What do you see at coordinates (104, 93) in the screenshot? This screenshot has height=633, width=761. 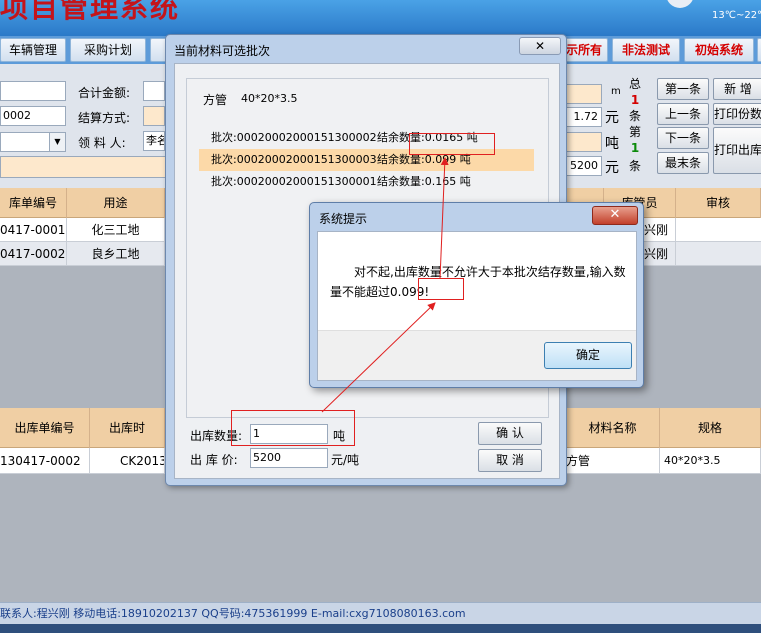 I see `total-amount-label: 合计金额:` at bounding box center [104, 93].